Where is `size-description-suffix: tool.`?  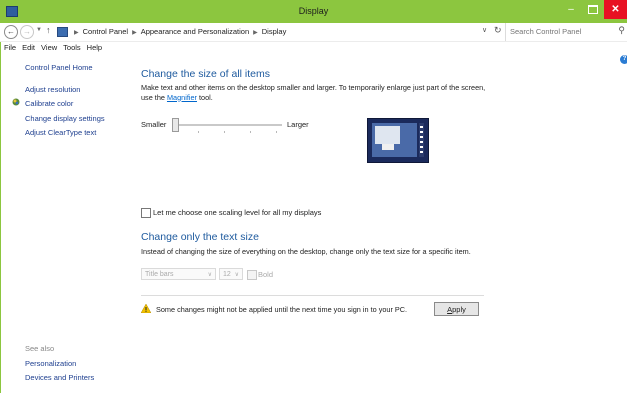
size-description-suffix: tool. is located at coordinates (204, 97).